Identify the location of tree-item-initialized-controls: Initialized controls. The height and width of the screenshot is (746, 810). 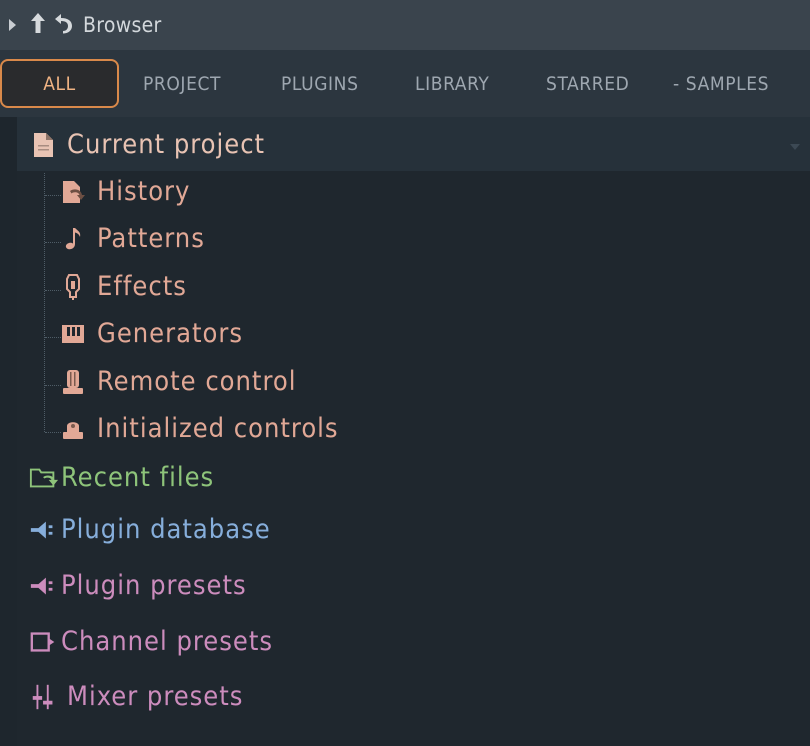
(199, 428).